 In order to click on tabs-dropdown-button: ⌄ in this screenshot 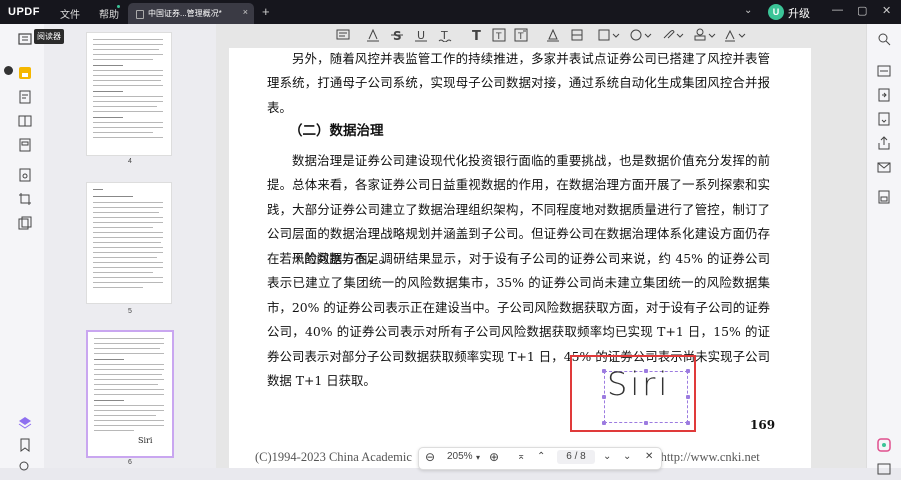, I will do `click(748, 10)`.